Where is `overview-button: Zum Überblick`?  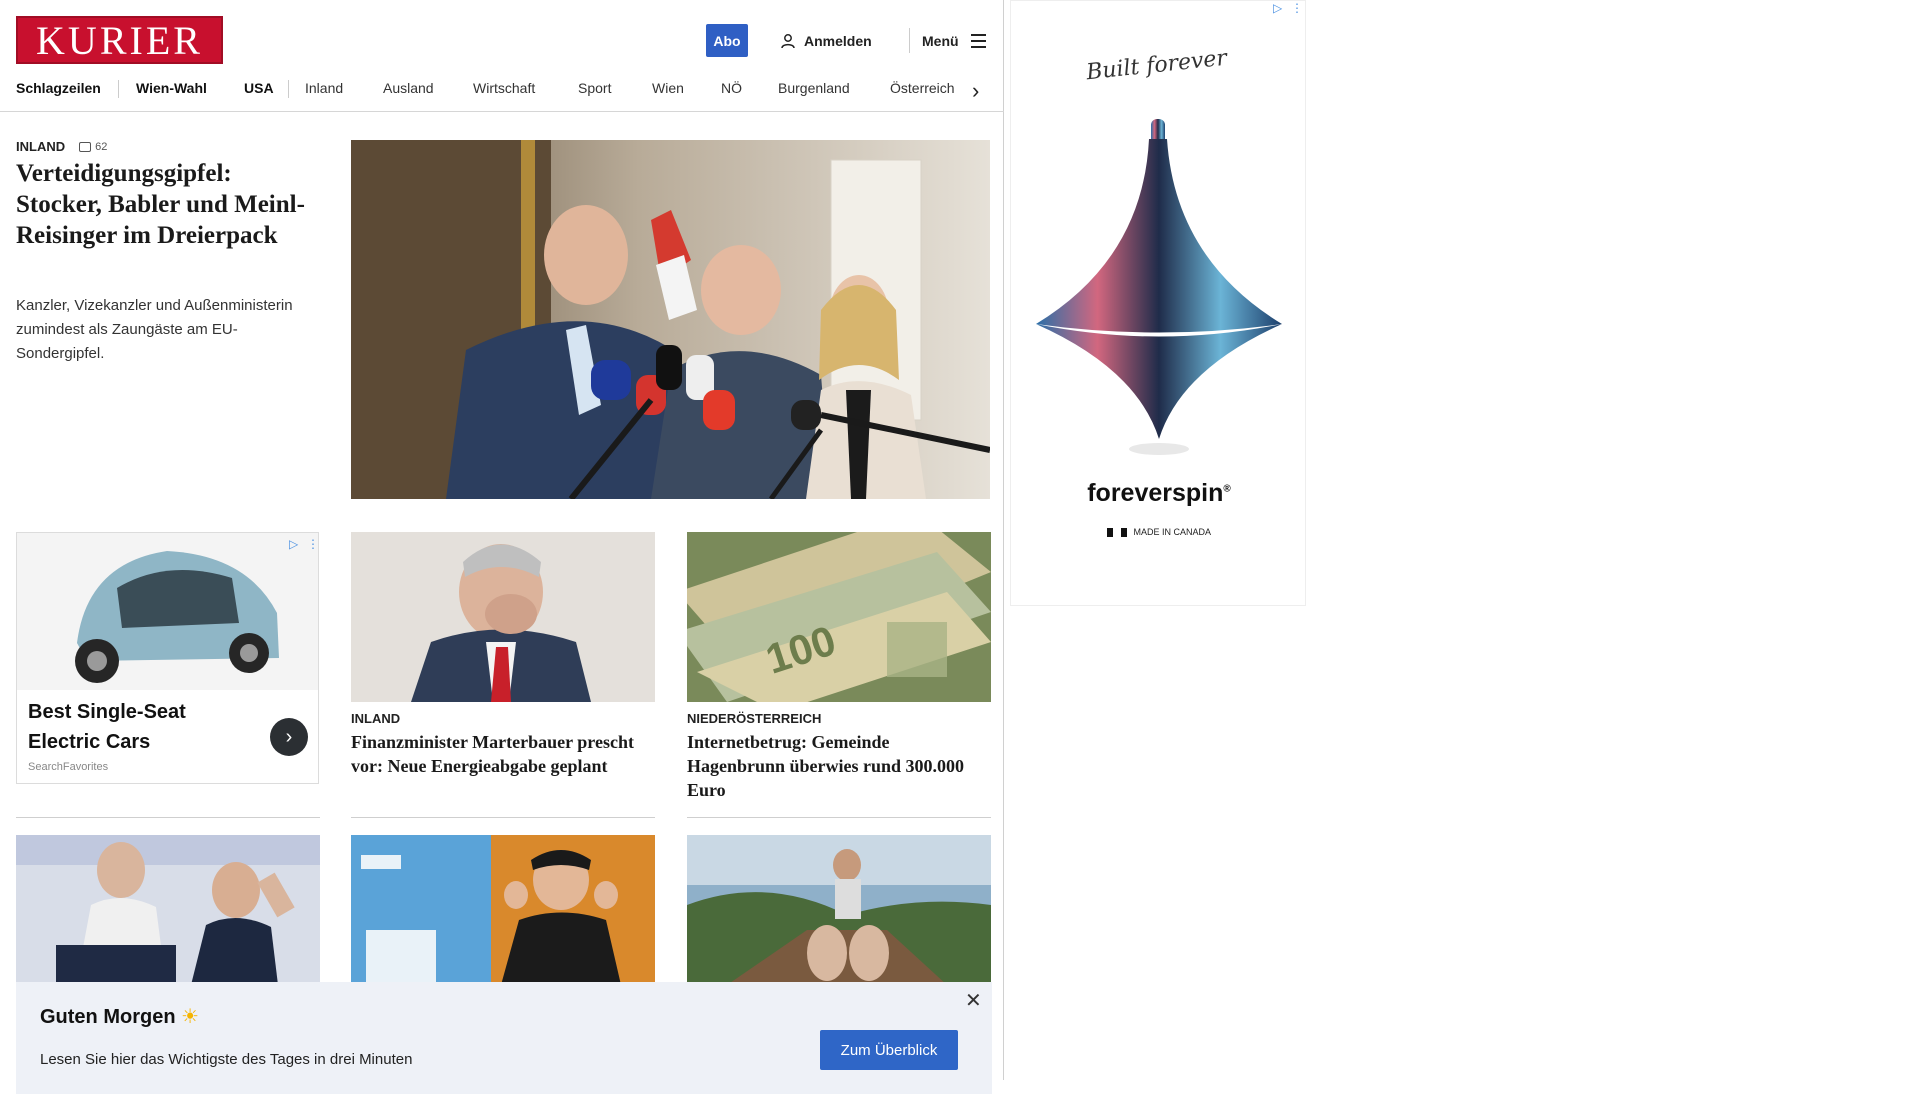
overview-button: Zum Überblick is located at coordinates (889, 1050).